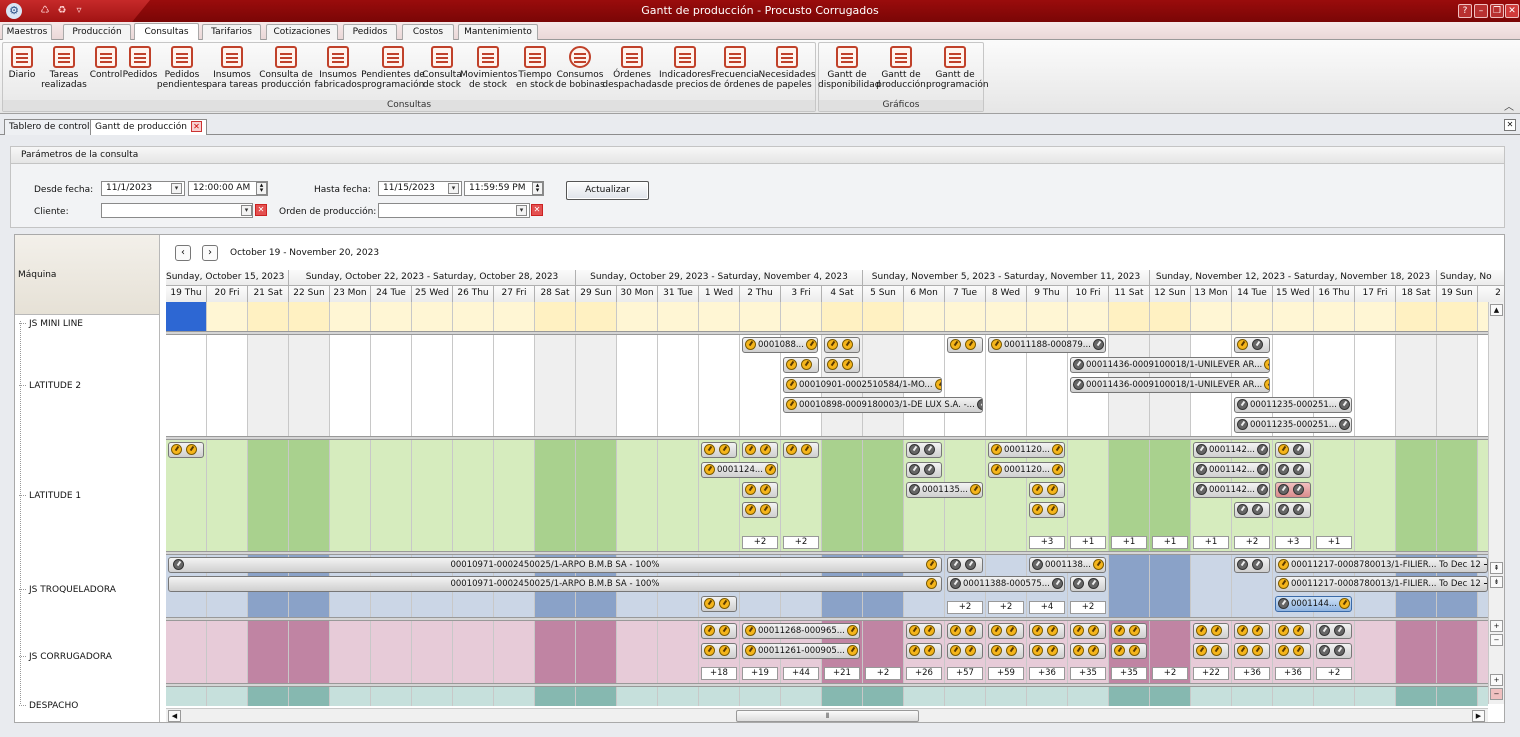 The width and height of the screenshot is (1520, 737). I want to click on indicadores-precios-button: Indicadores de precios, so click(685, 72).